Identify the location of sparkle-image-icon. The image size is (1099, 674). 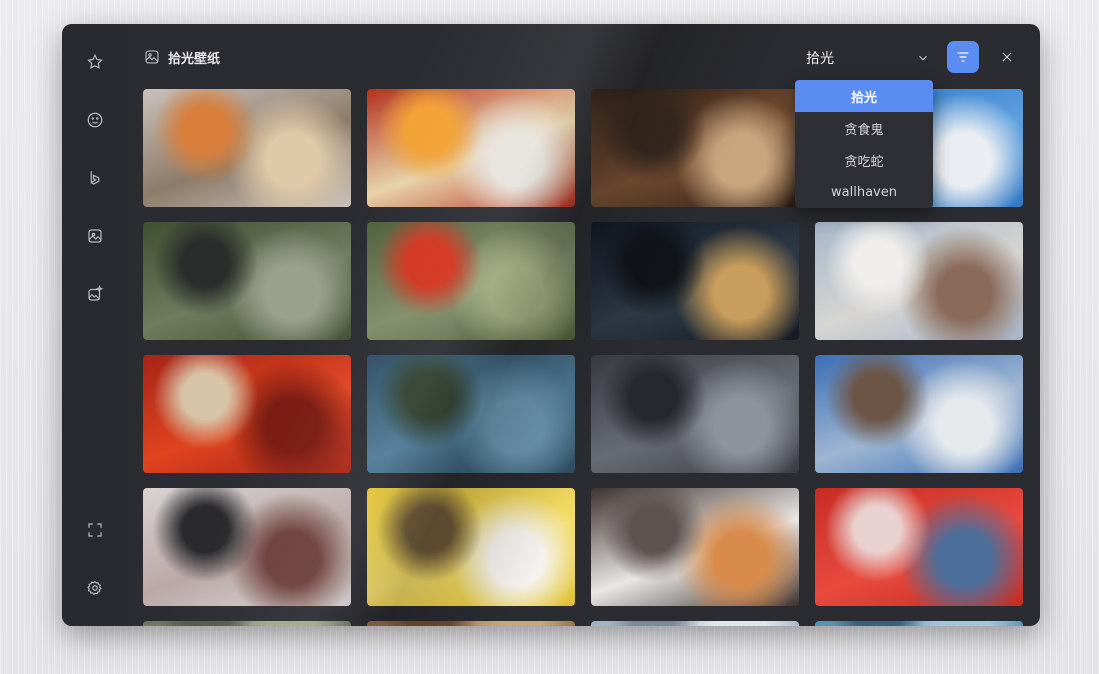
(95, 294).